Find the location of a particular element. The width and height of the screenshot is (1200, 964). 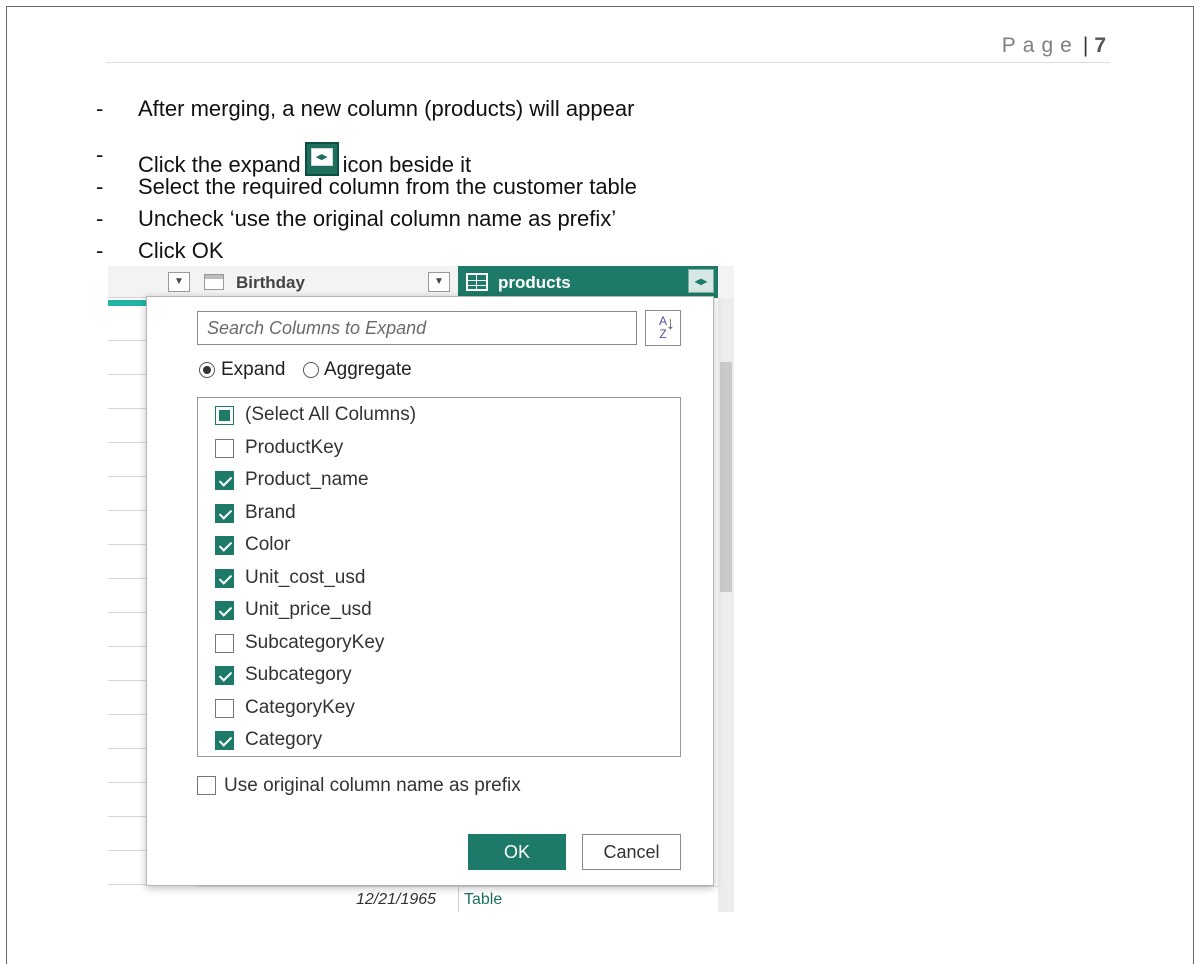

birthday-filter-button: ▼ is located at coordinates (439, 282).